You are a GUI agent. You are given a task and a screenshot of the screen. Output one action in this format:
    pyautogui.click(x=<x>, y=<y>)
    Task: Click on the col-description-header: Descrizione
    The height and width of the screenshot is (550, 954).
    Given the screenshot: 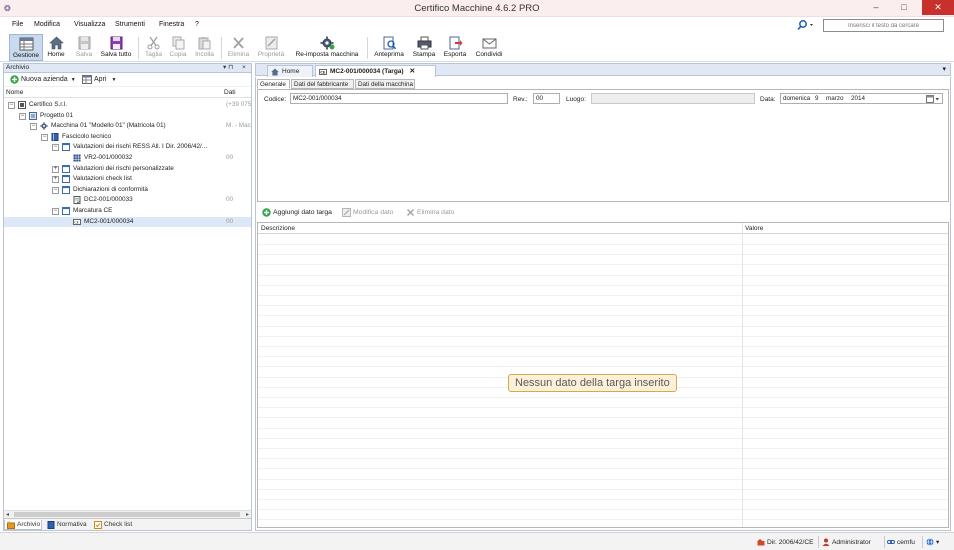 What is the action you would take?
    pyautogui.click(x=278, y=228)
    